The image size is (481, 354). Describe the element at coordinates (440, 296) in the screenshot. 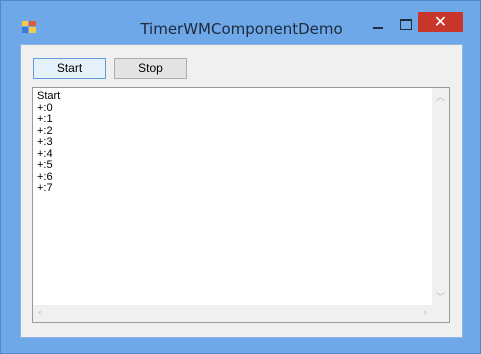

I see `chevron-down-icon: ﹀` at that location.